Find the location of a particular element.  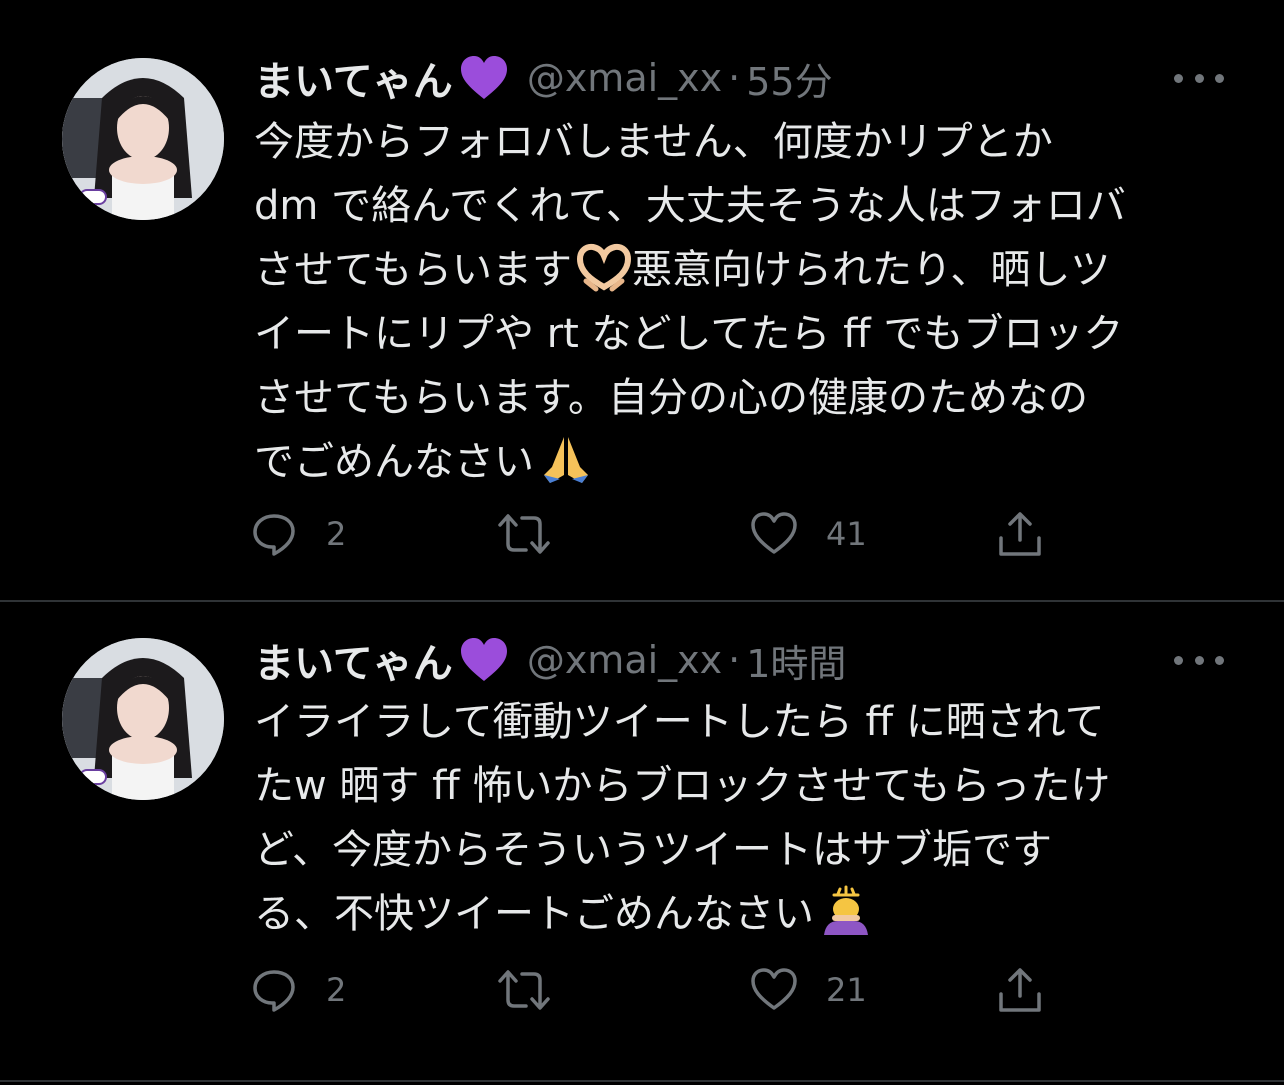

tweet-header: まいてゃん @xmai_xx · 1時間 is located at coordinates (739, 660).